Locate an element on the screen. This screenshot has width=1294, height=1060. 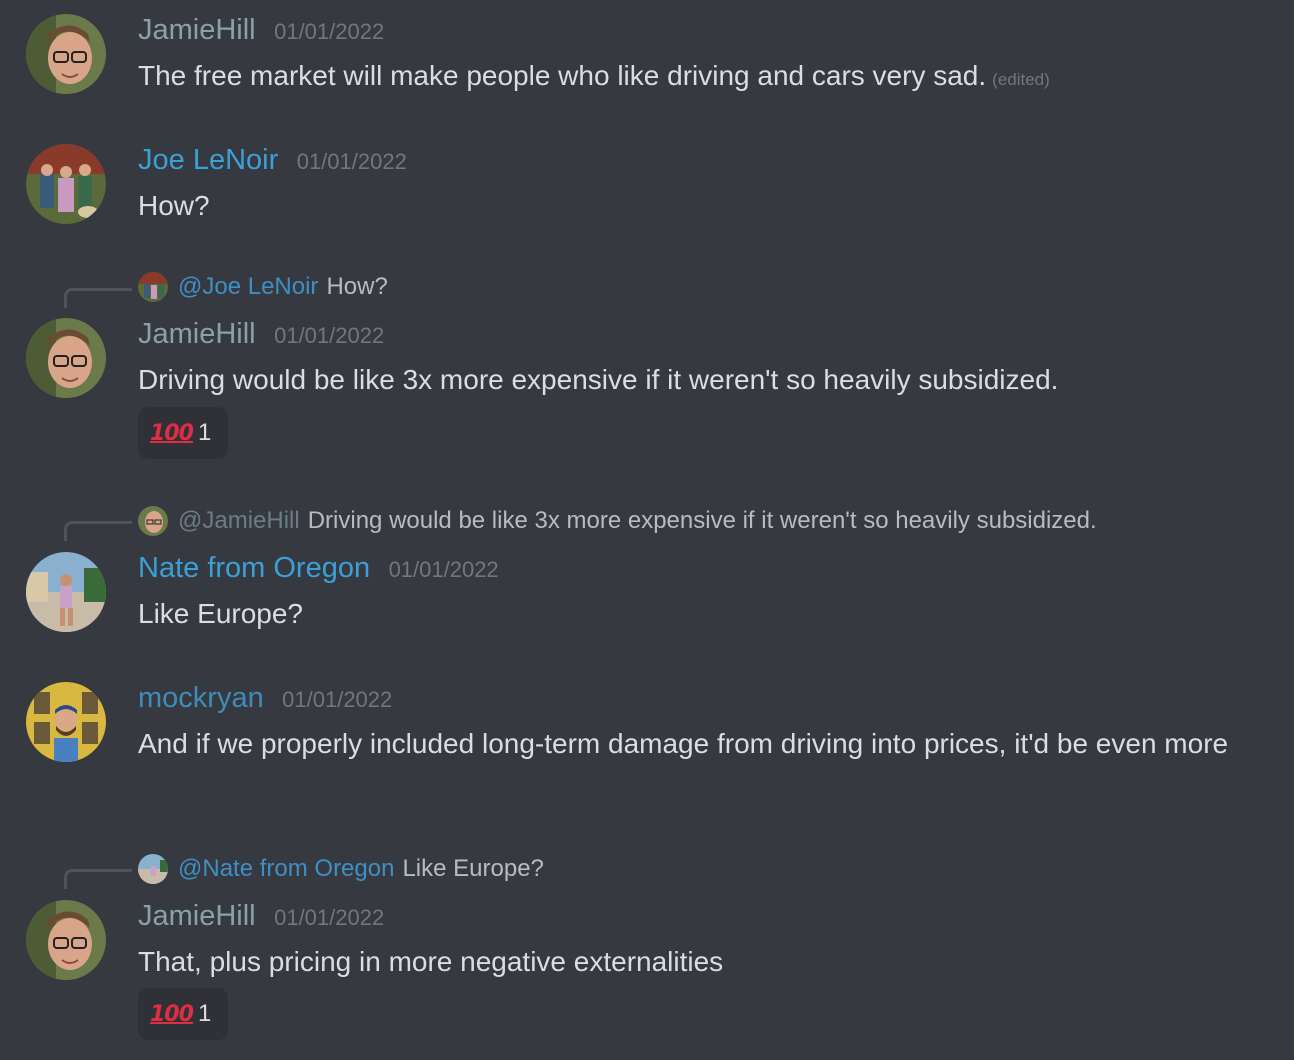
reply-preview: @Nate from Oregon Like Europe? is located at coordinates (341, 869).